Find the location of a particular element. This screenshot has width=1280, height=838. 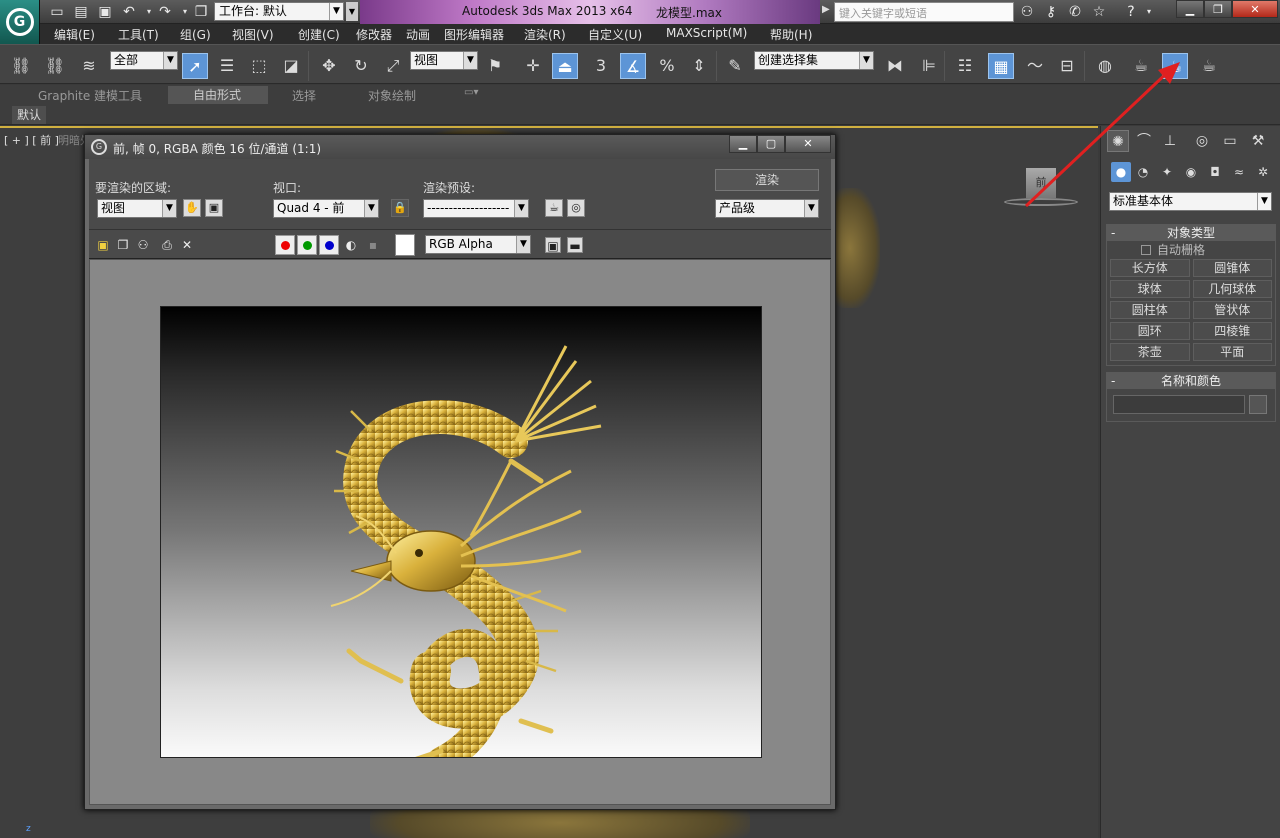

autogrid-checkbox: 自动栅格 is located at coordinates (1191, 250).